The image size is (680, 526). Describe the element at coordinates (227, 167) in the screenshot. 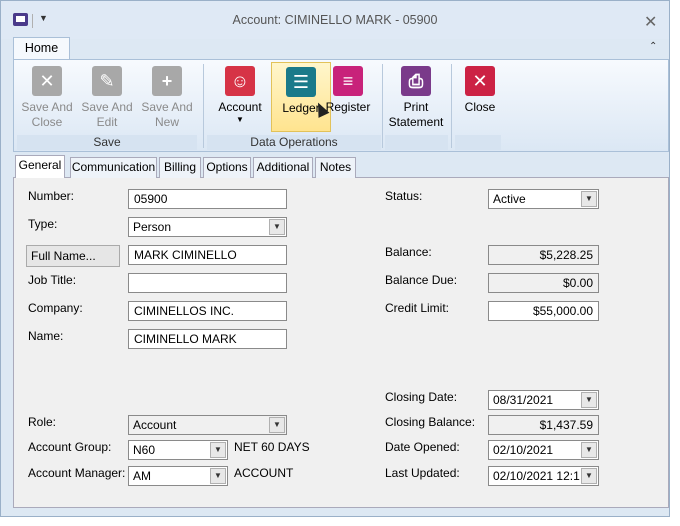

I see `tab-options: Options` at that location.